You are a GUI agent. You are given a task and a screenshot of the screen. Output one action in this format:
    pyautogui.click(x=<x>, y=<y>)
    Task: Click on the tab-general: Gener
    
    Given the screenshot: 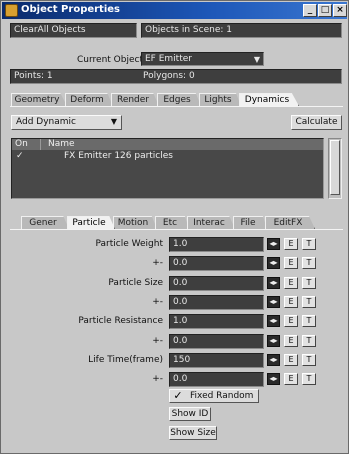 What is the action you would take?
    pyautogui.click(x=45, y=222)
    